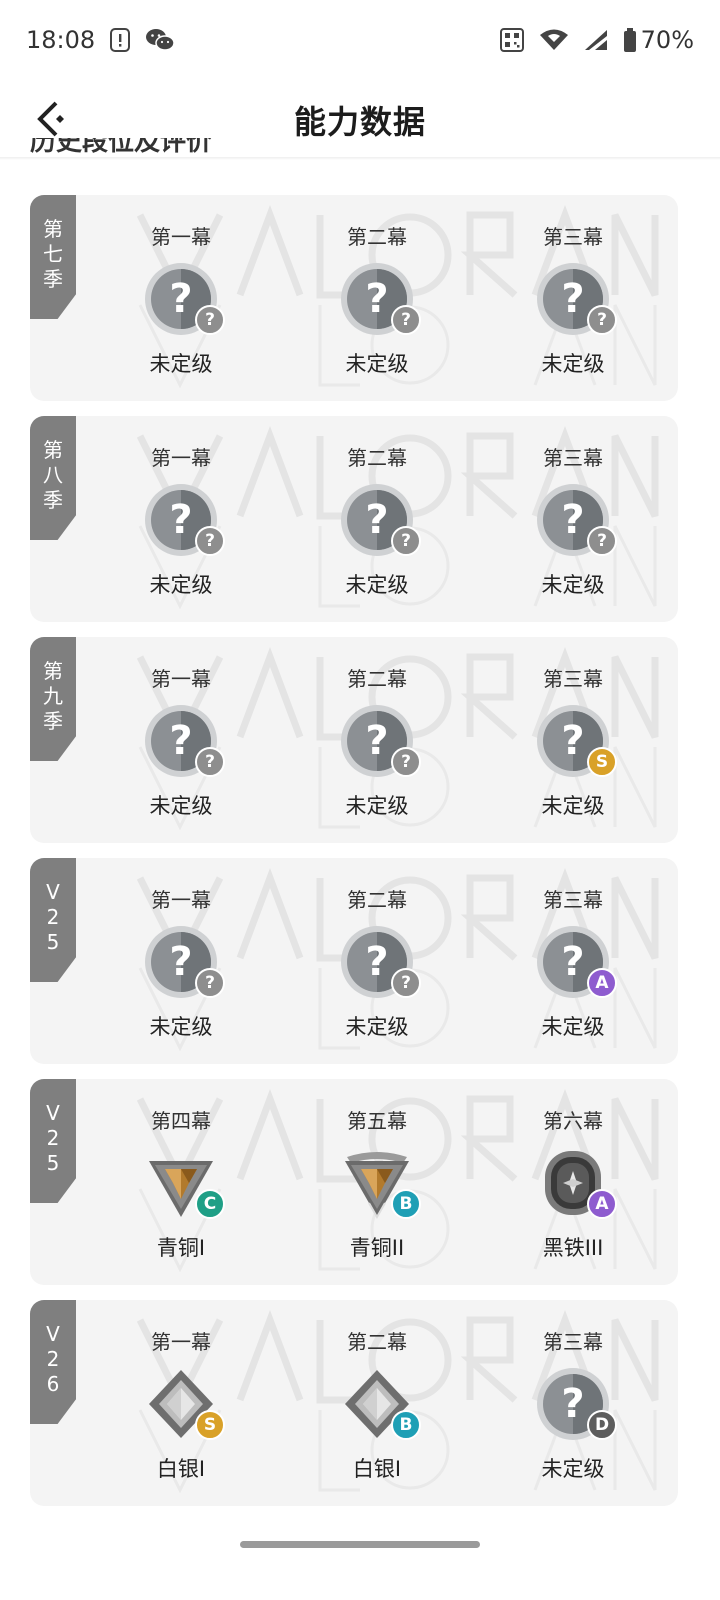  I want to click on season-label: 第九季, so click(53, 696).